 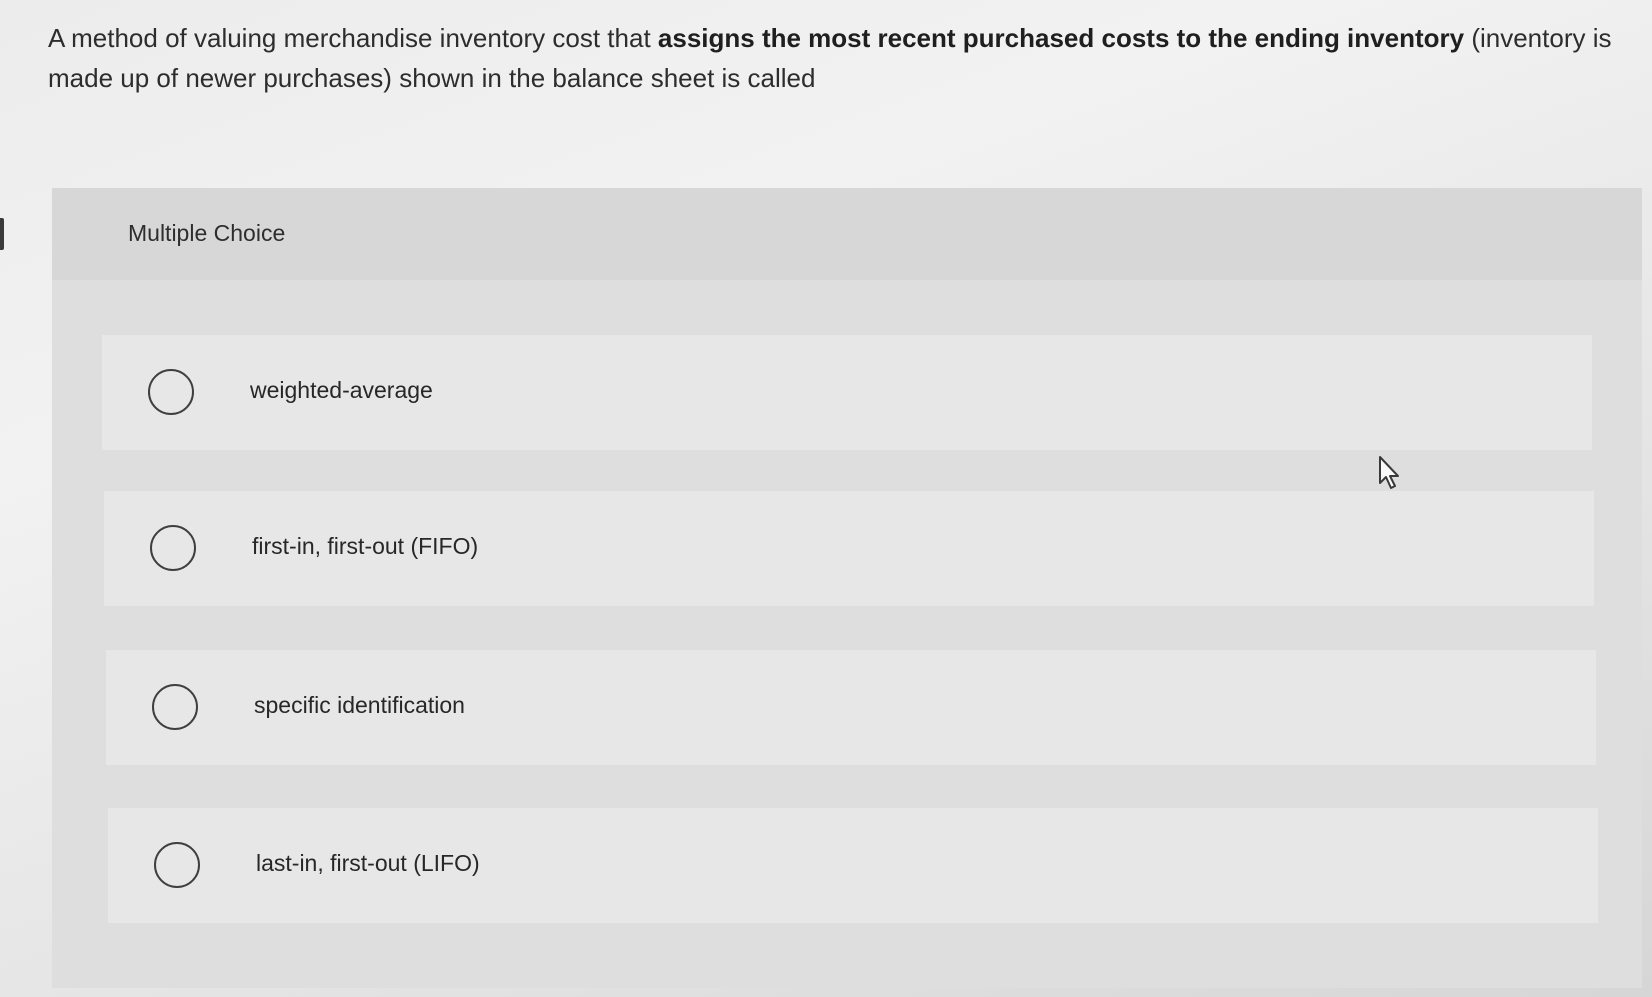 I want to click on multiple-choice-header: Multiple Choice, so click(x=847, y=234).